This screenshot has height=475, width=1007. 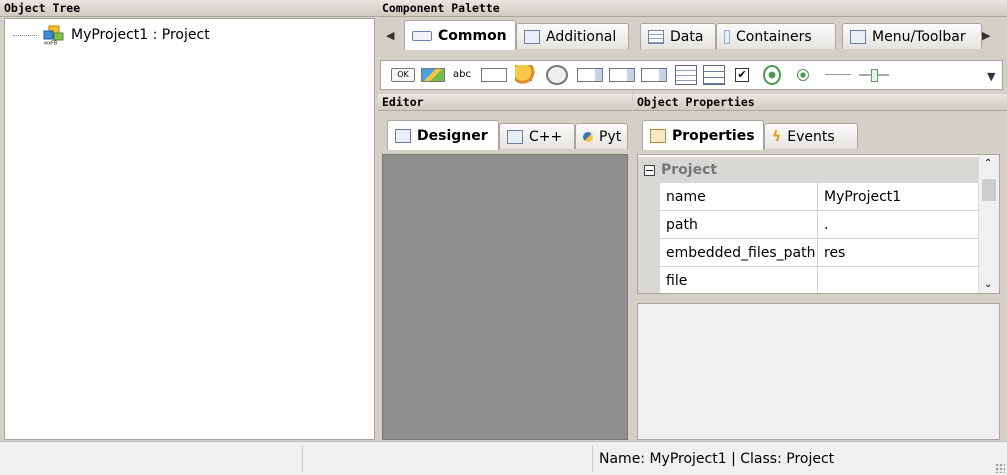 I want to click on static-line-icon, so click(x=838, y=74).